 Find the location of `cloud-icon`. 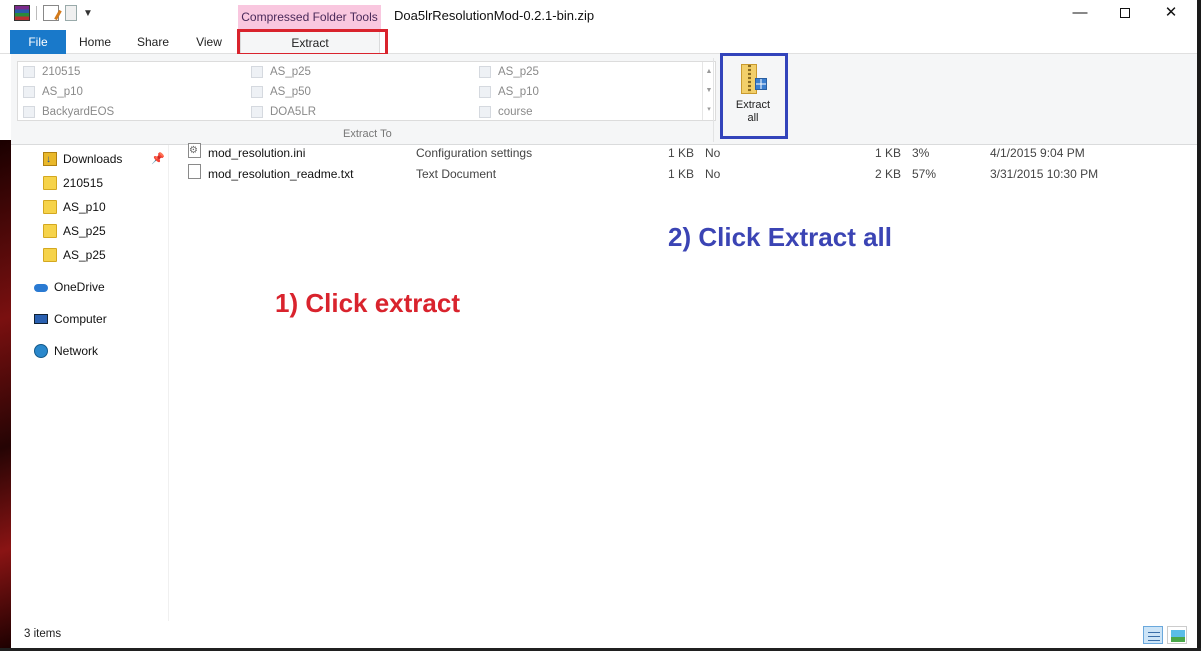

cloud-icon is located at coordinates (41, 287).